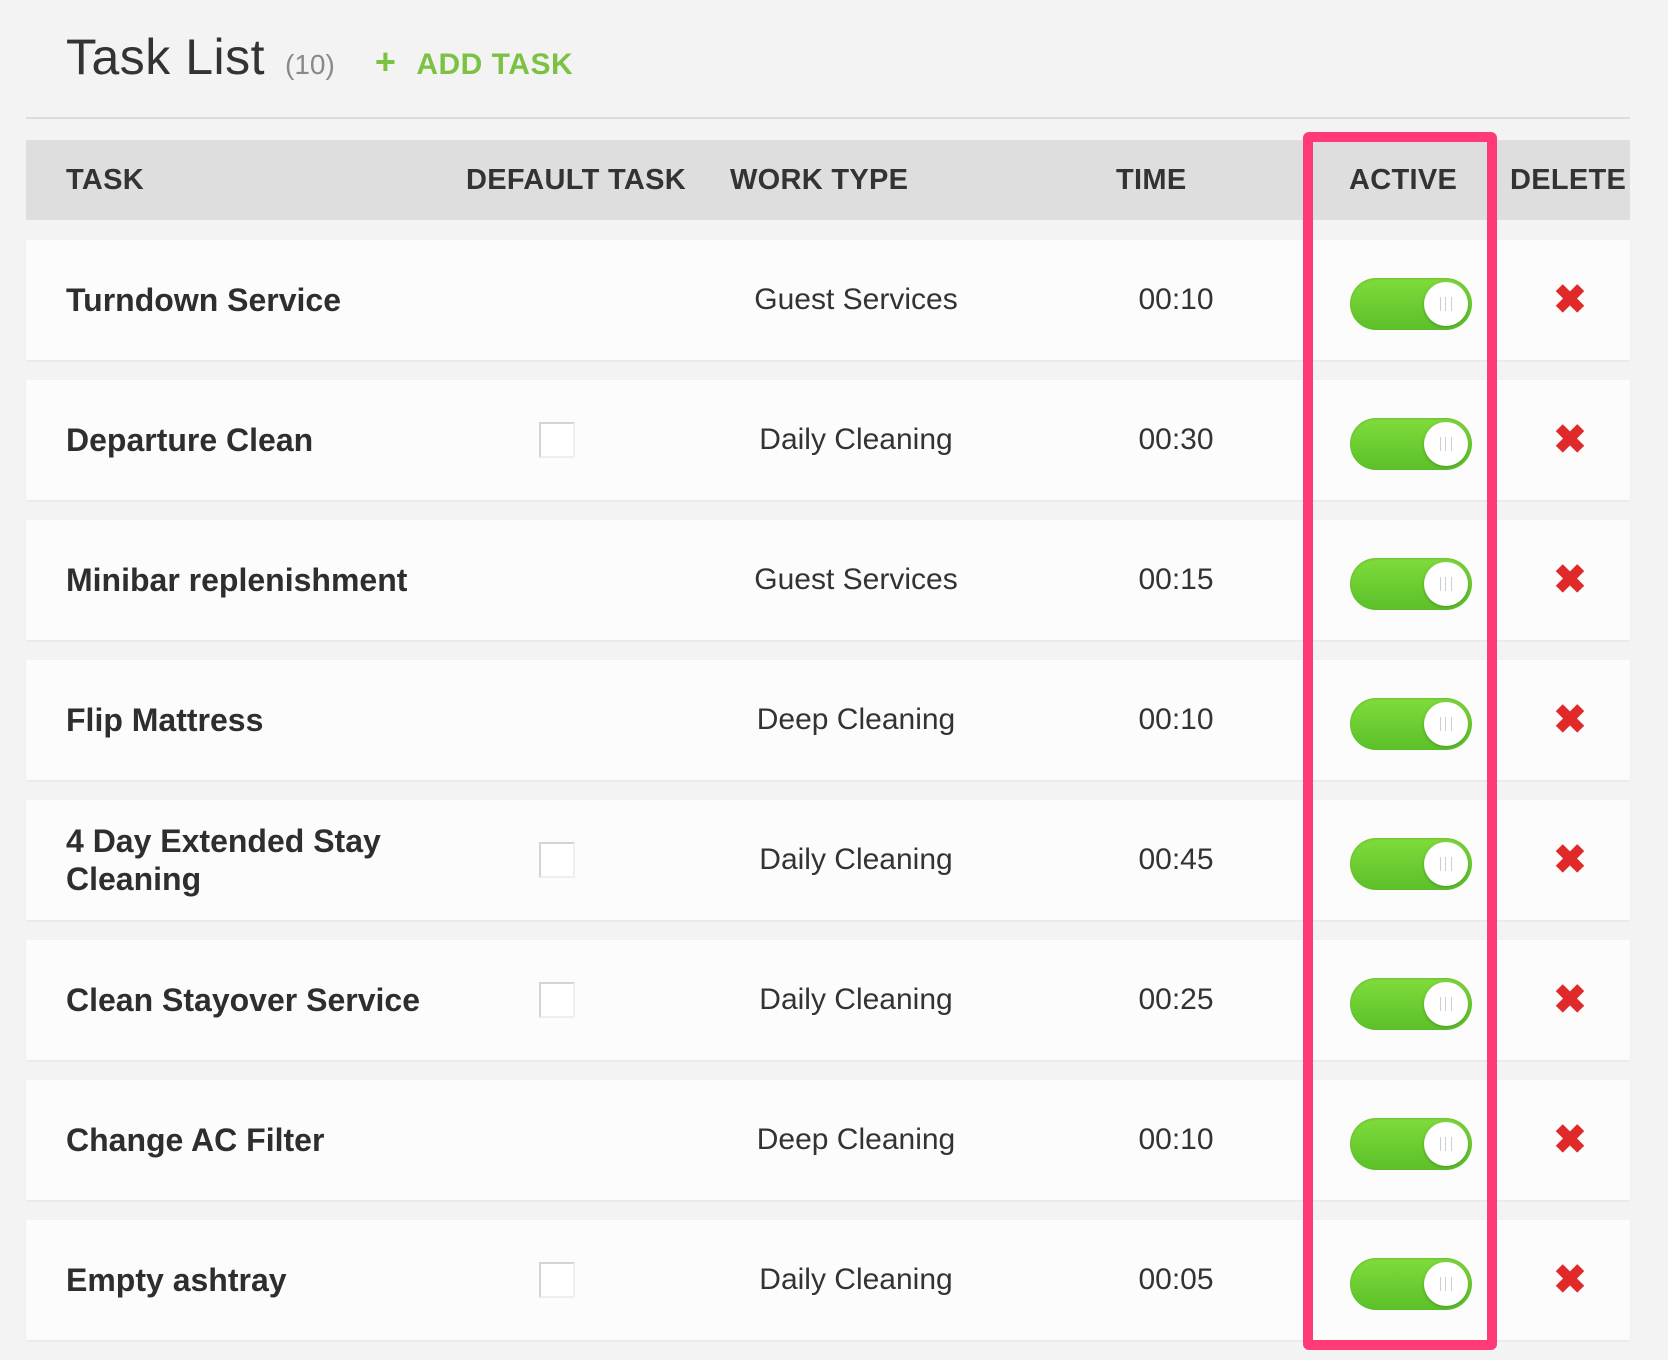 This screenshot has width=1668, height=1360. Describe the element at coordinates (385, 61) in the screenshot. I see `plus-icon: +` at that location.